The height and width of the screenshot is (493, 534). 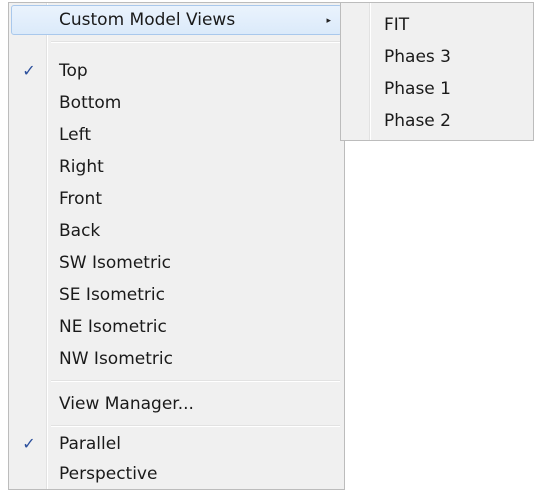 What do you see at coordinates (108, 474) in the screenshot?
I see `menu-item-label: Perspective` at bounding box center [108, 474].